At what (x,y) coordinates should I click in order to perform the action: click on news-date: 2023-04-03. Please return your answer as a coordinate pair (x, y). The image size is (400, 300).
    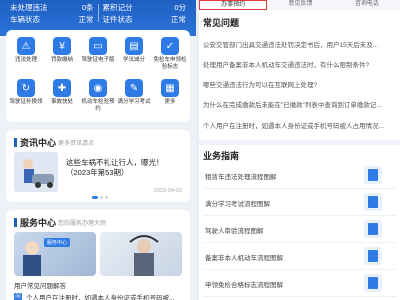
    Looking at the image, I should click on (167, 191).